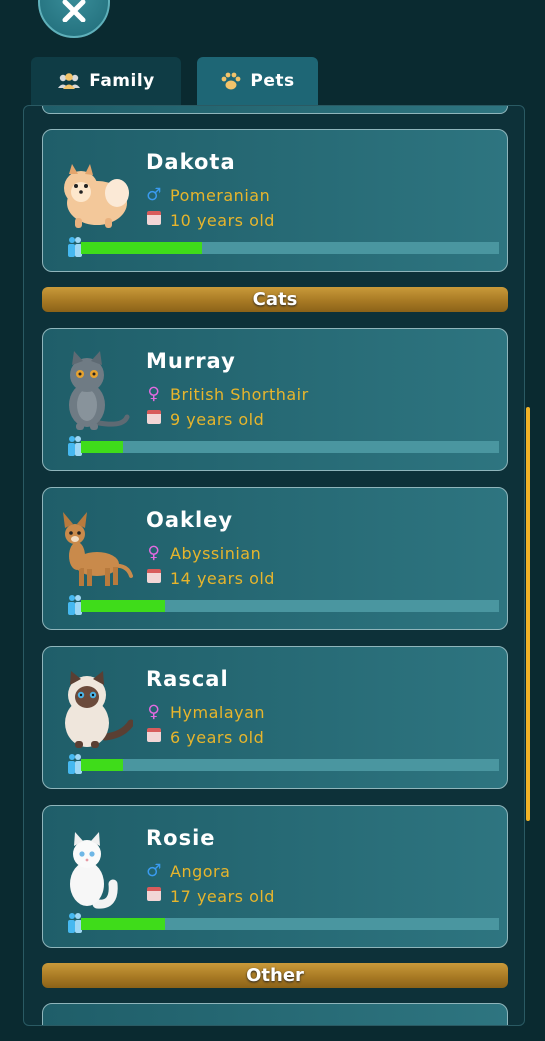 This screenshot has height=1041, width=545. Describe the element at coordinates (191, 361) in the screenshot. I see `pet-name: Murray` at that location.